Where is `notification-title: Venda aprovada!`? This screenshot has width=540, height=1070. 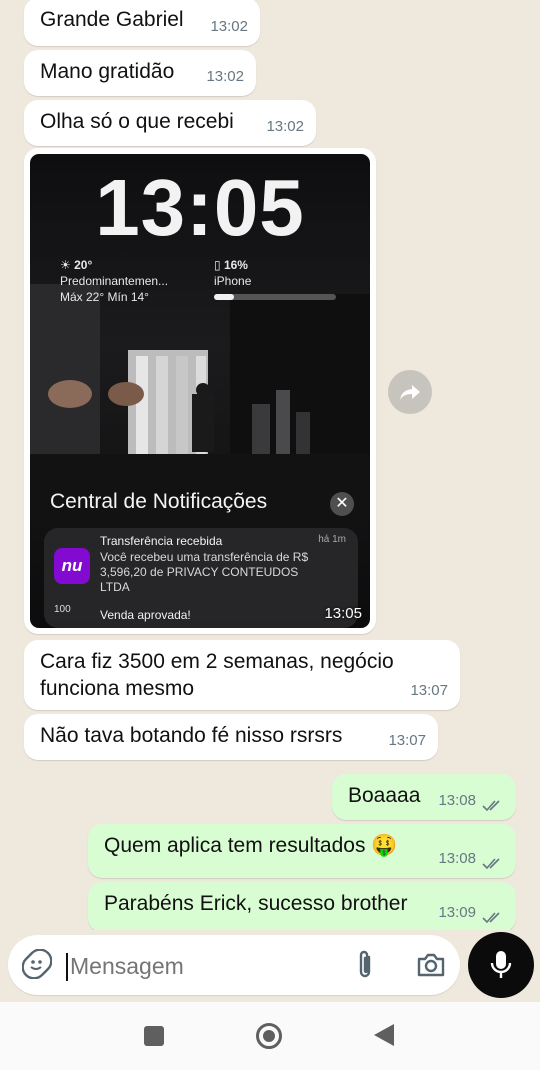
notification-title: Venda aprovada! is located at coordinates (145, 615).